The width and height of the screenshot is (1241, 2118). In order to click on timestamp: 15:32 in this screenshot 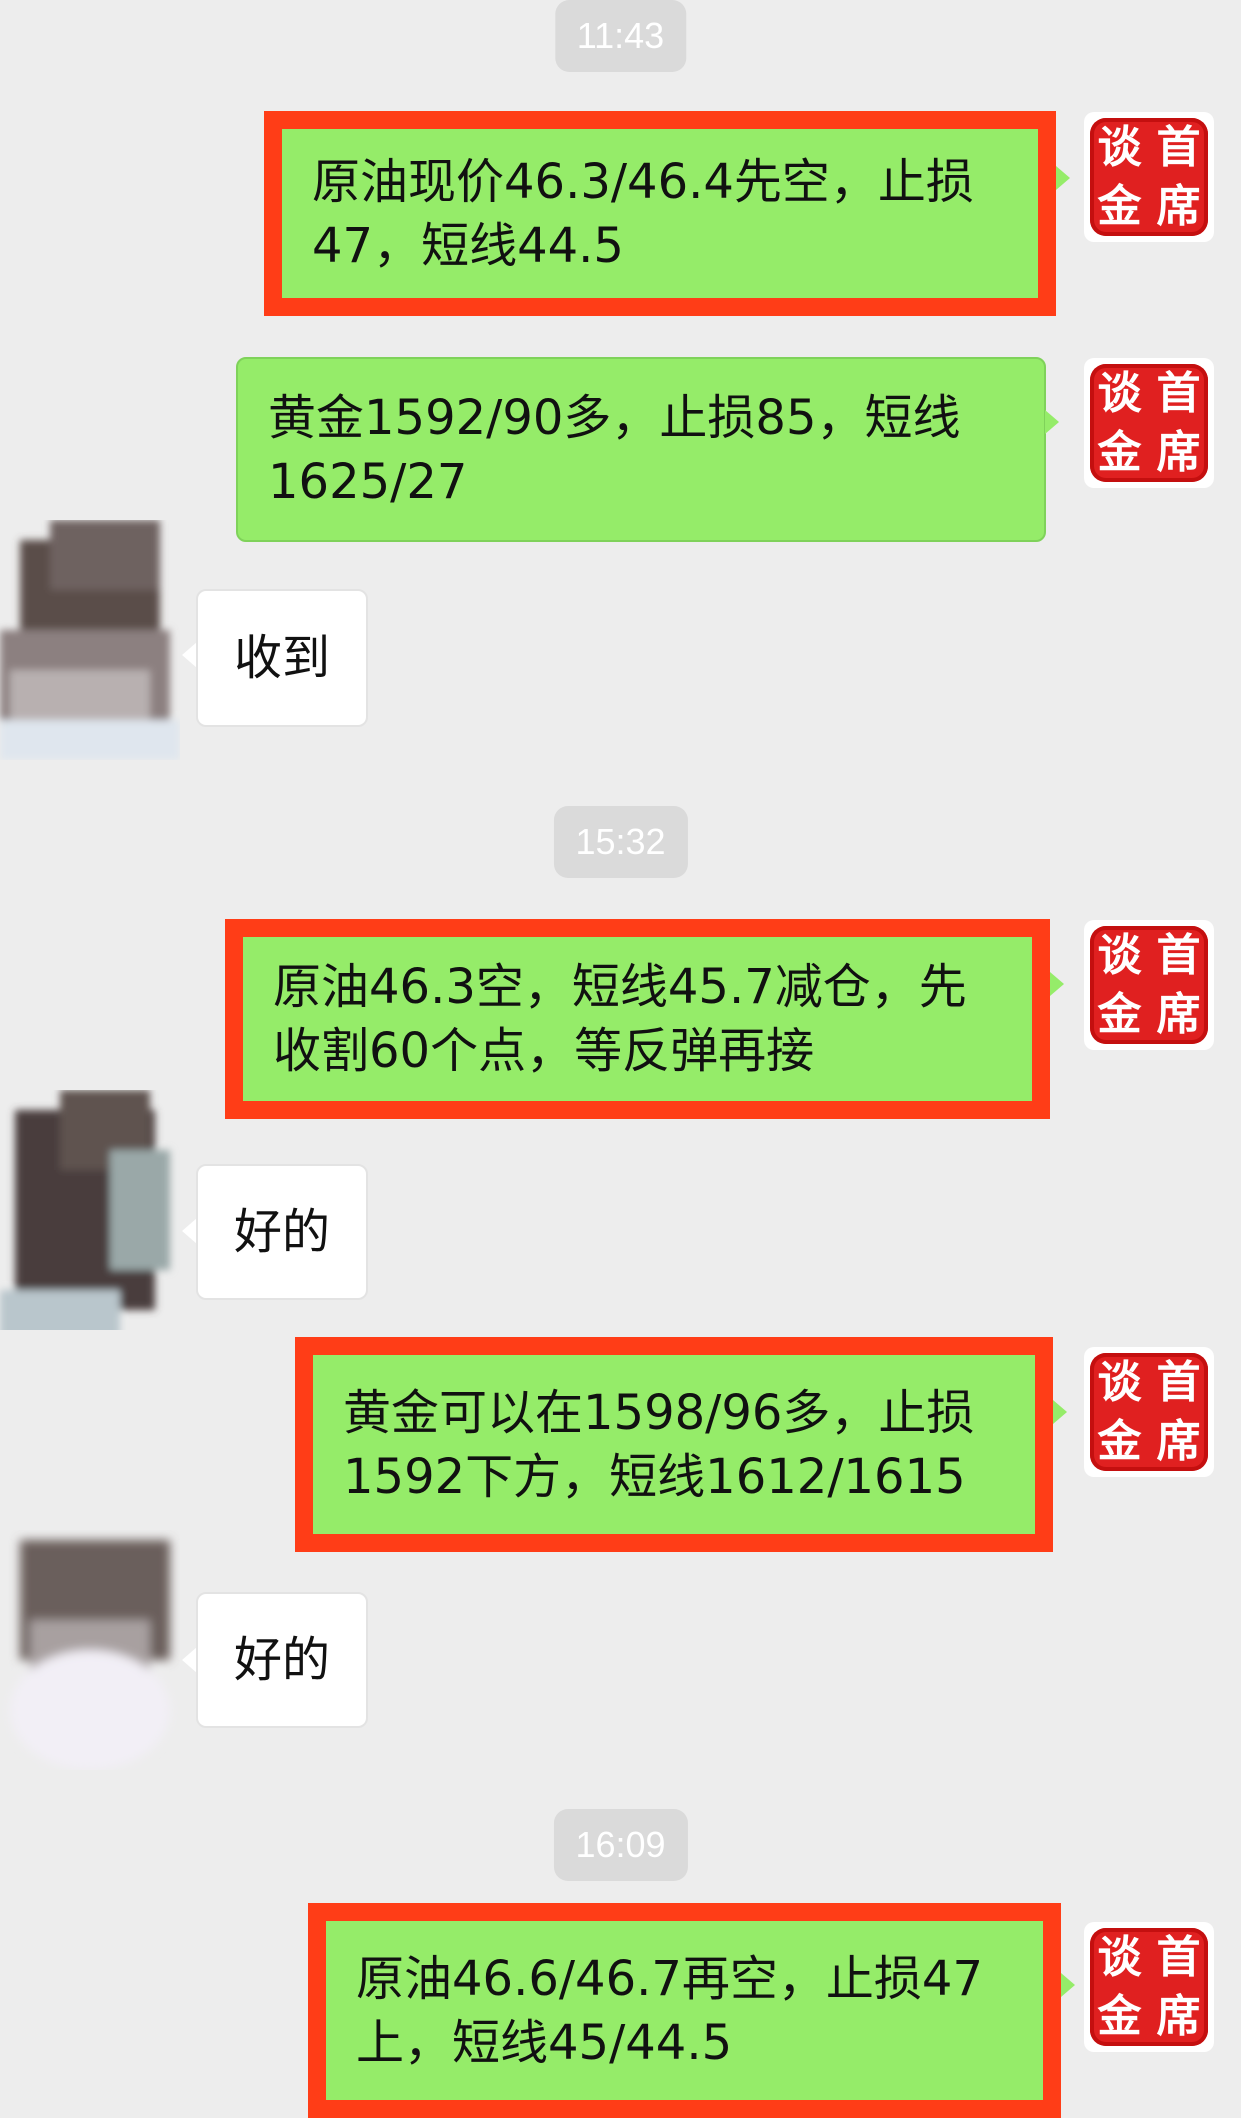, I will do `click(620, 842)`.